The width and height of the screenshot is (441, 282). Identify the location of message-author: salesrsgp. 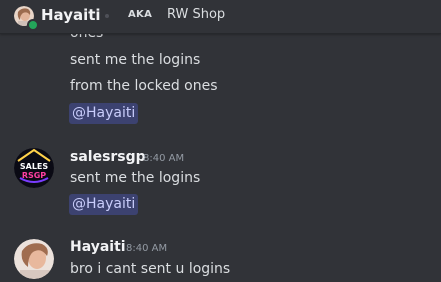
(108, 157).